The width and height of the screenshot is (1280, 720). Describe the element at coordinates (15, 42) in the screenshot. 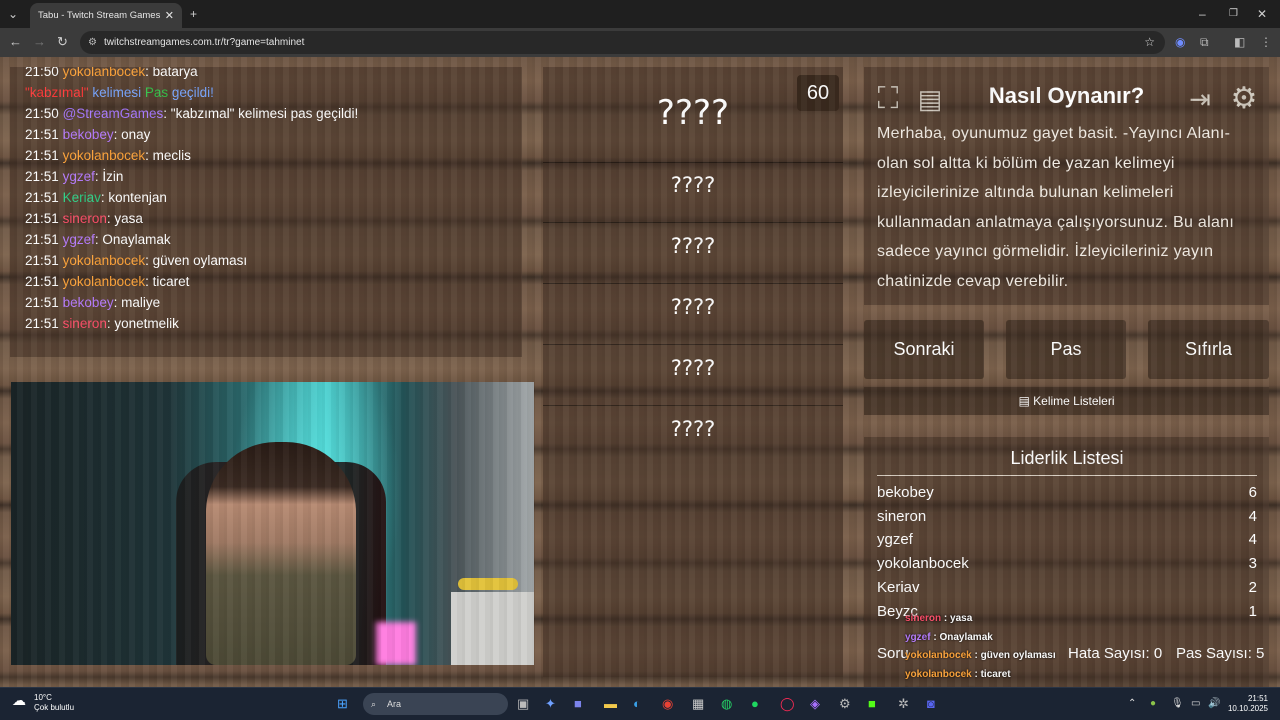

I see `back-arrow-icon: ←` at that location.